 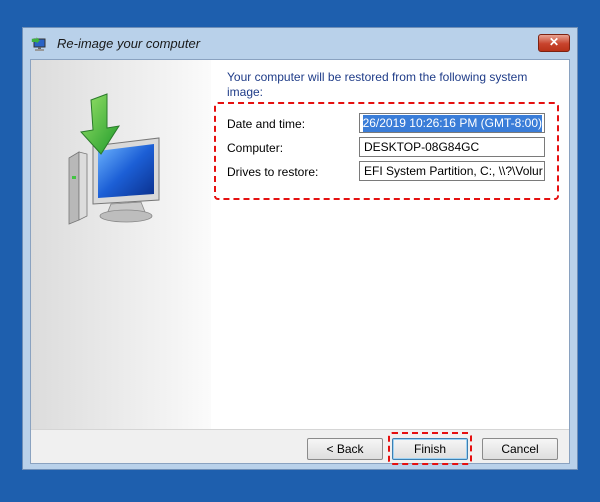 What do you see at coordinates (266, 124) in the screenshot?
I see `date-time-label: Date and time:` at bounding box center [266, 124].